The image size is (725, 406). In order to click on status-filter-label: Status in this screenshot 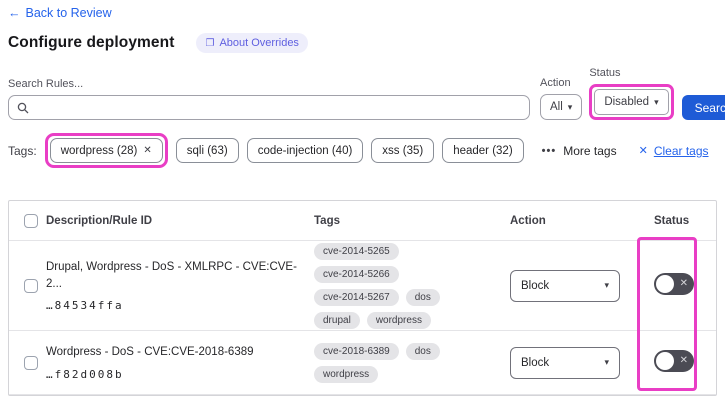, I will do `click(605, 73)`.